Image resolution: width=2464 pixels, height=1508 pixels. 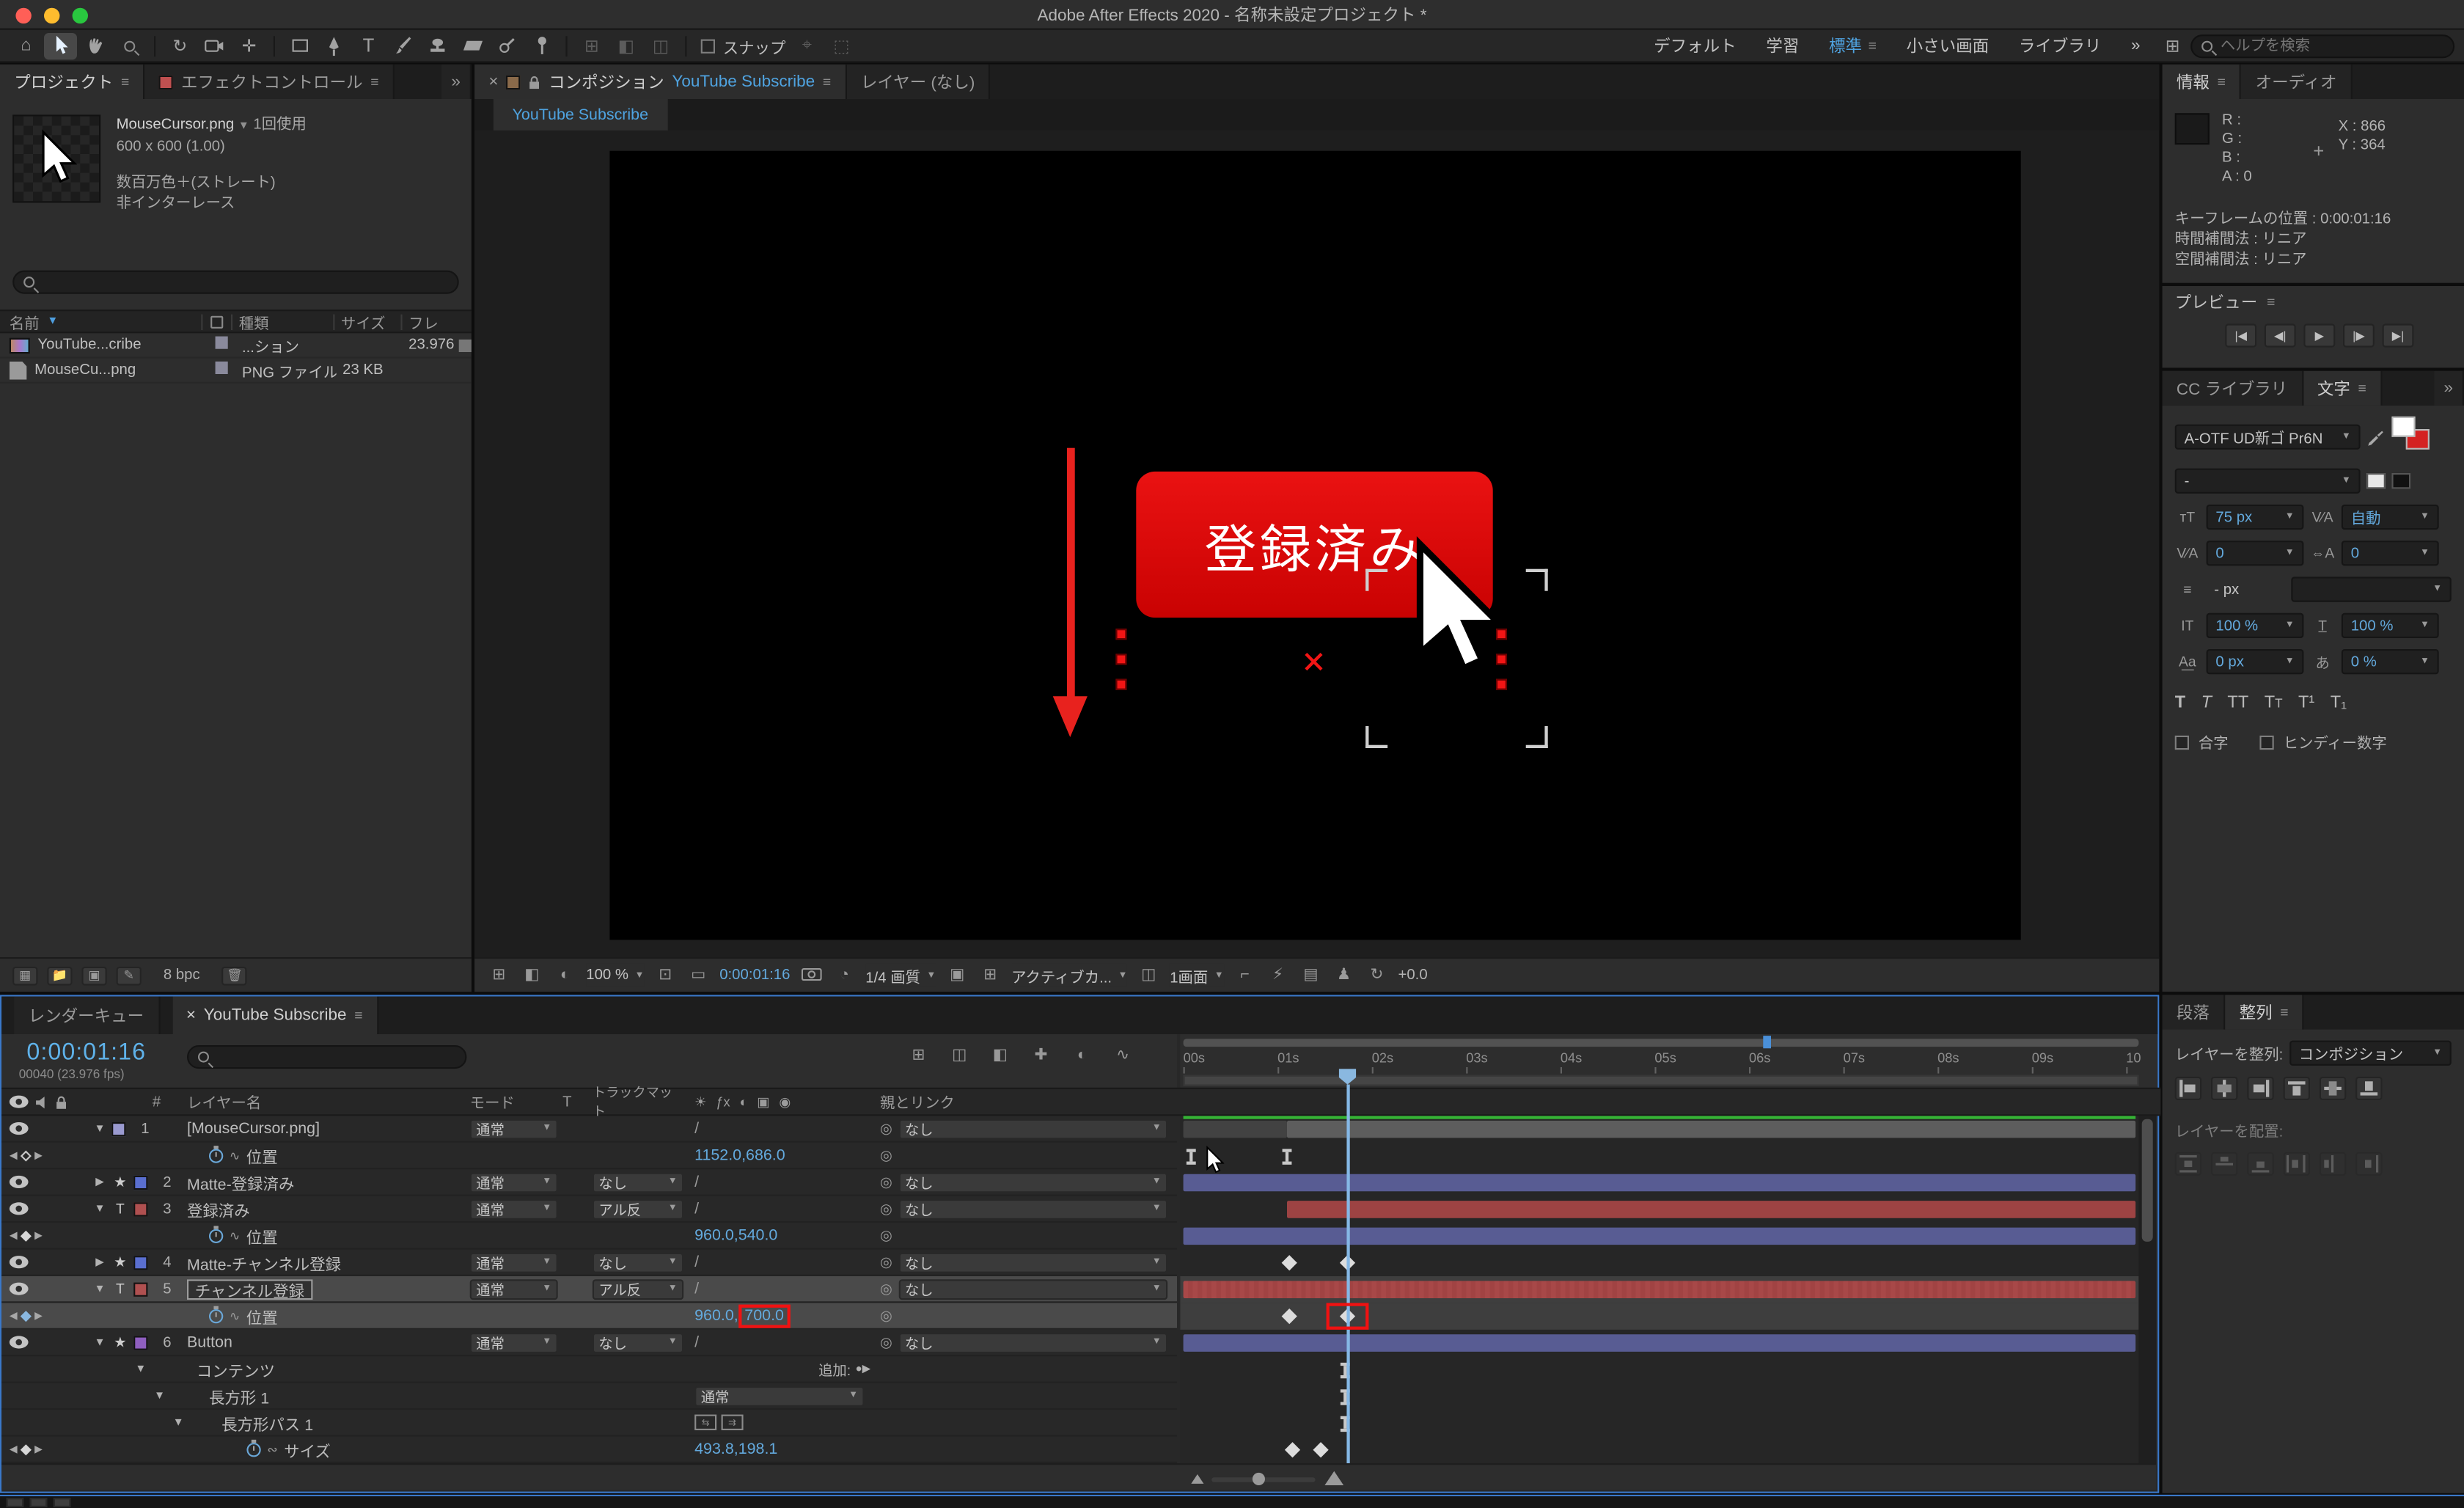 What do you see at coordinates (52, 15) in the screenshot?
I see `minimize-window-button` at bounding box center [52, 15].